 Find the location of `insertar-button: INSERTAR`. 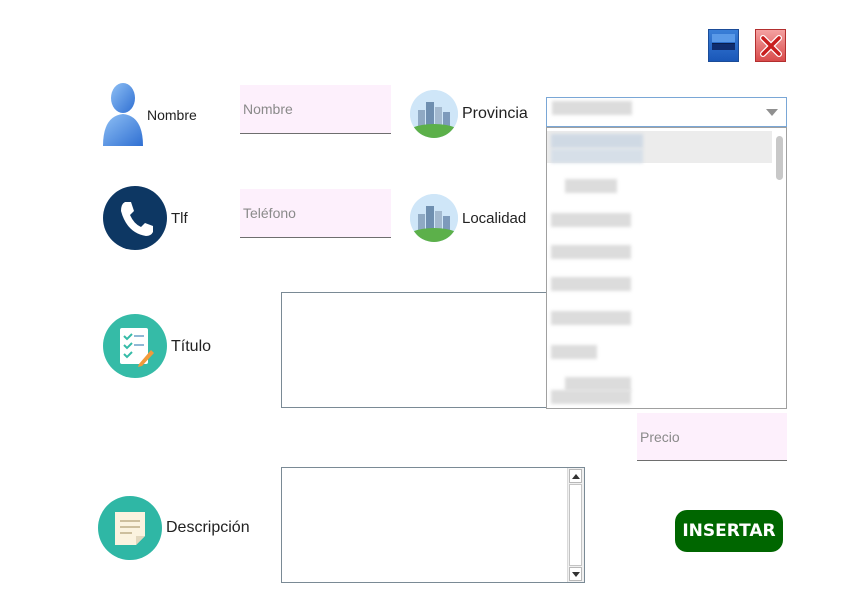

insertar-button: INSERTAR is located at coordinates (729, 531).